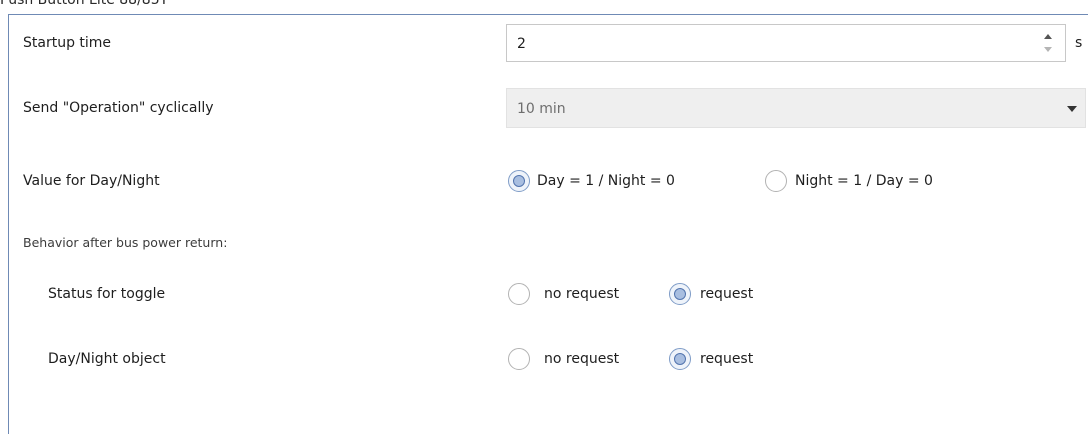 The width and height of the screenshot is (1088, 434). What do you see at coordinates (125, 242) in the screenshot?
I see `behavior-heading: Behavior after bus power return:` at bounding box center [125, 242].